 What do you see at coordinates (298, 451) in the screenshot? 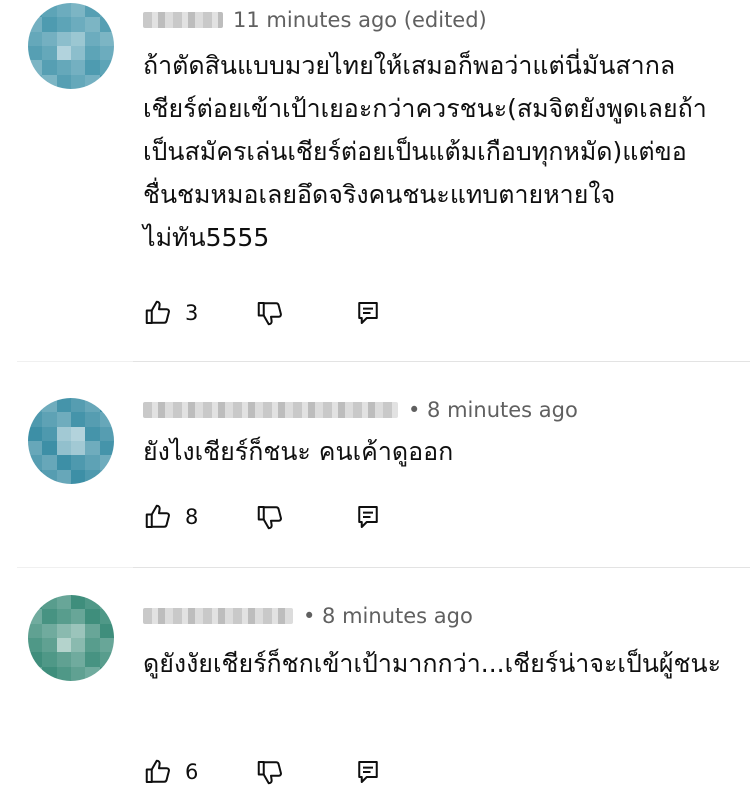
I see `comment-text: ยังไงเชียร์ก็ชนะ คนเค้าดูออก` at bounding box center [298, 451].